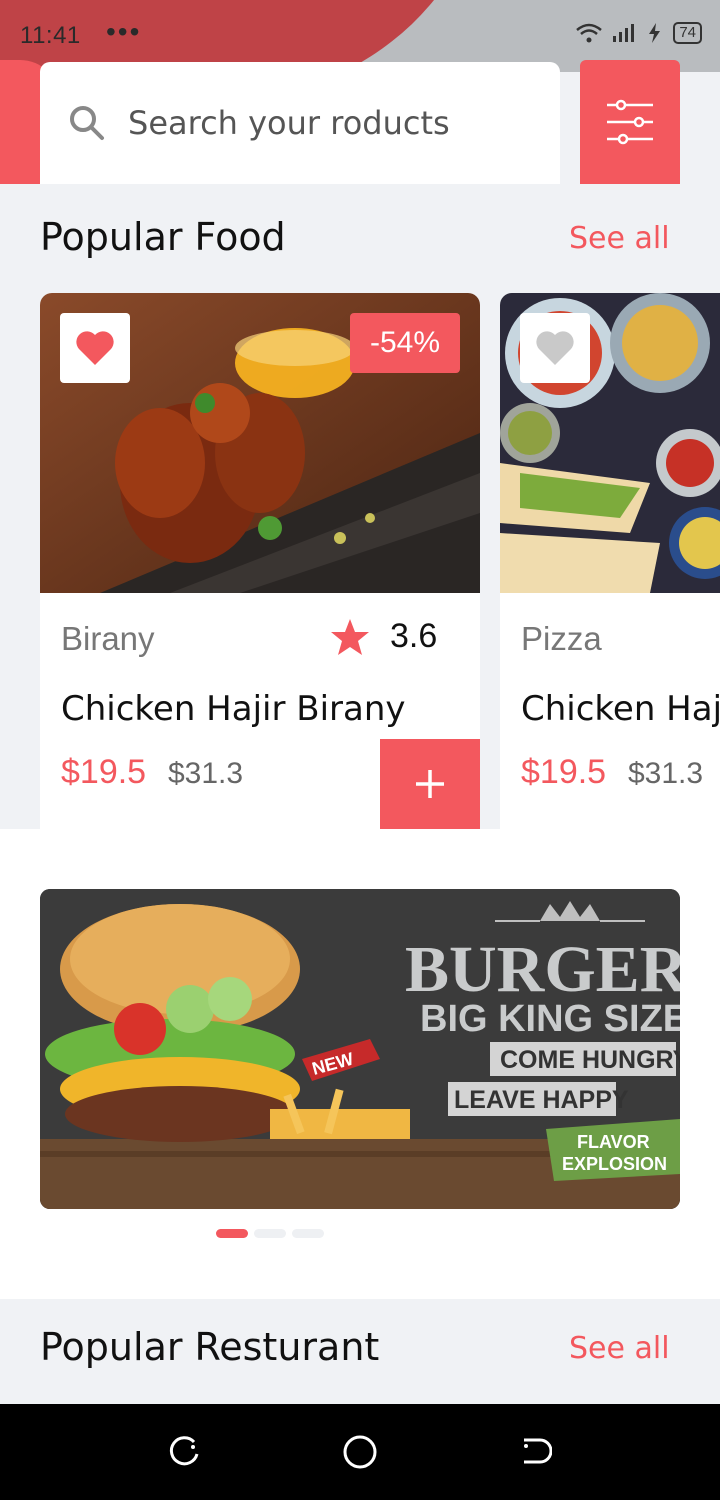  Describe the element at coordinates (350, 636) in the screenshot. I see `star-icon` at that location.